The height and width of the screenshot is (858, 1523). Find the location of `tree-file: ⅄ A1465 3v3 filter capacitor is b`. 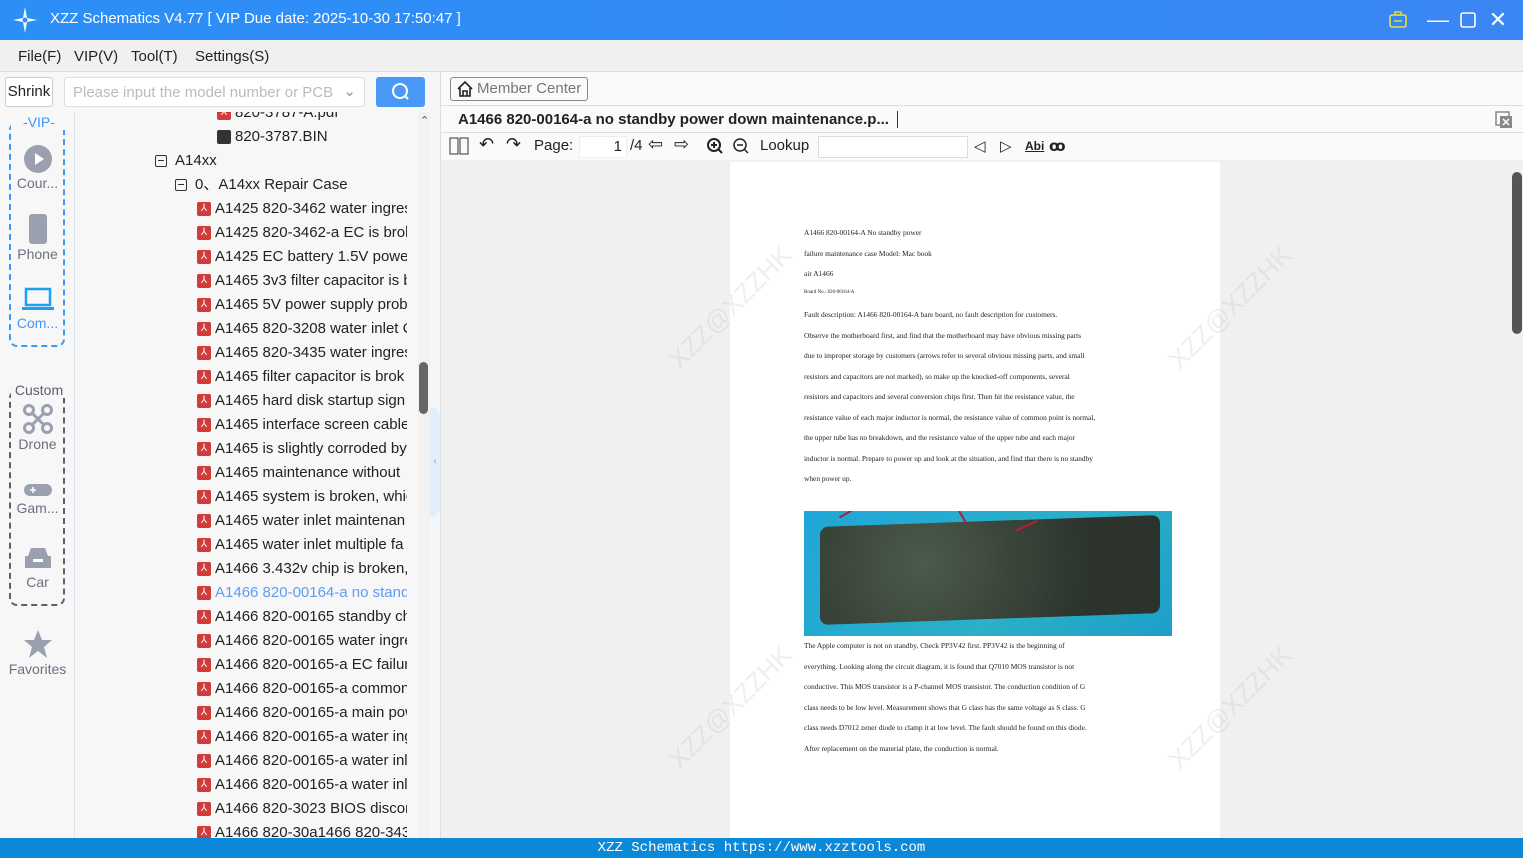

tree-file: ⅄ A1465 3v3 filter capacitor is b is located at coordinates (302, 281).